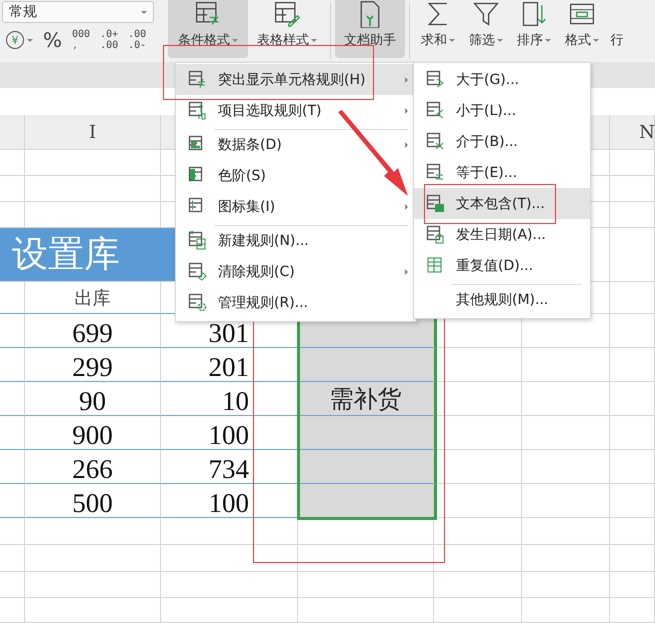 The image size is (655, 623). What do you see at coordinates (632, 132) in the screenshot?
I see `column-header: N` at bounding box center [632, 132].